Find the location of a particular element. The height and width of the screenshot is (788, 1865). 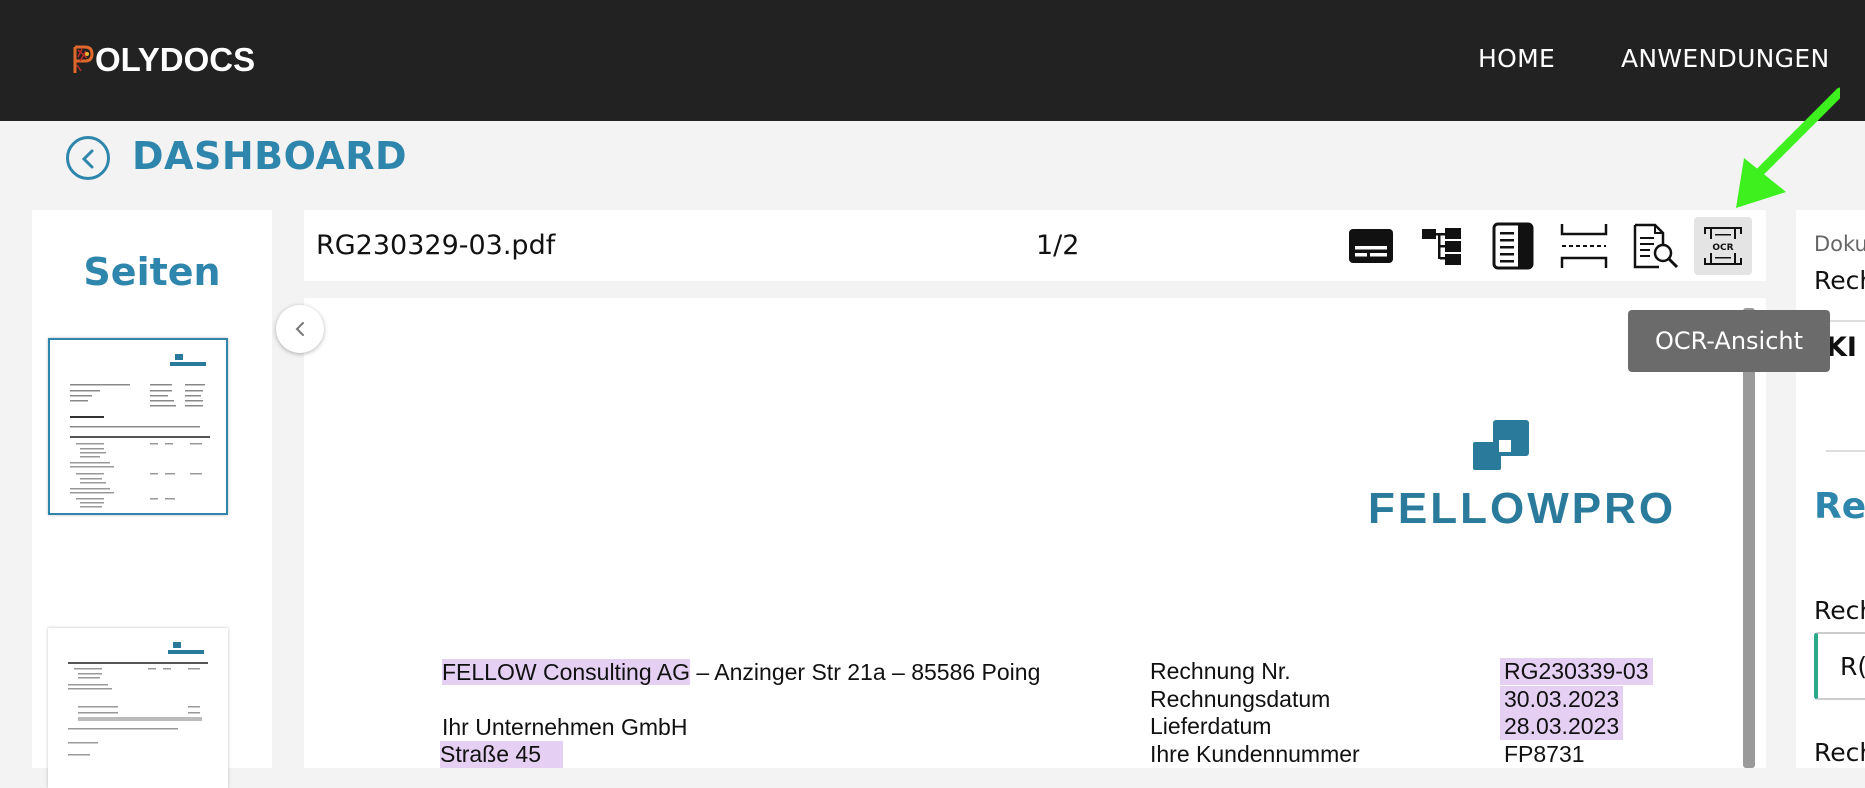

document-search-button is located at coordinates (1655, 246).